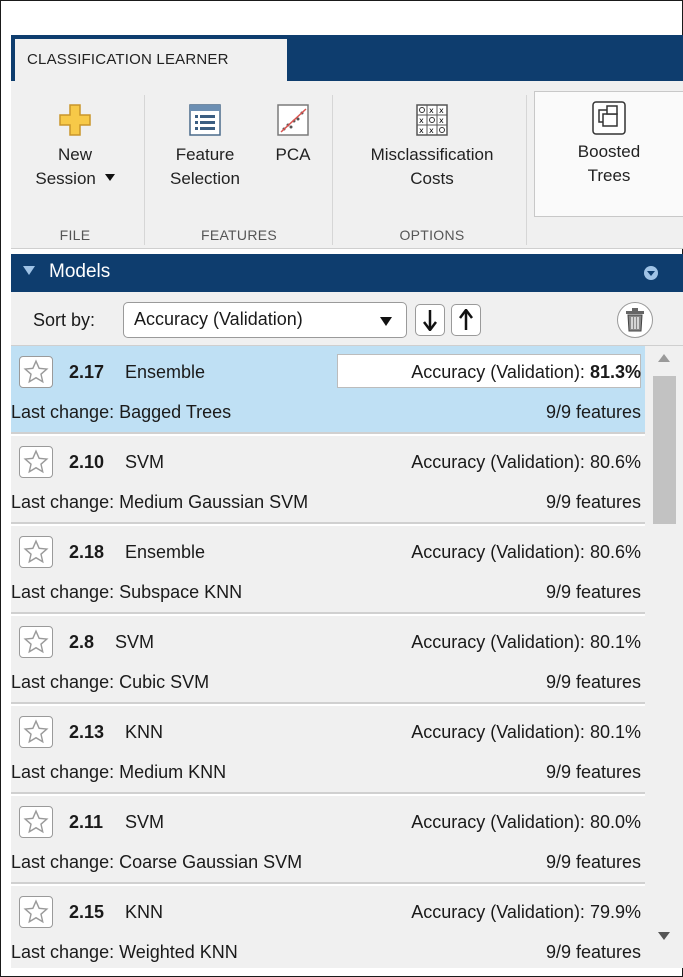 The height and width of the screenshot is (977, 683). I want to click on pca-label: PCA, so click(293, 154).